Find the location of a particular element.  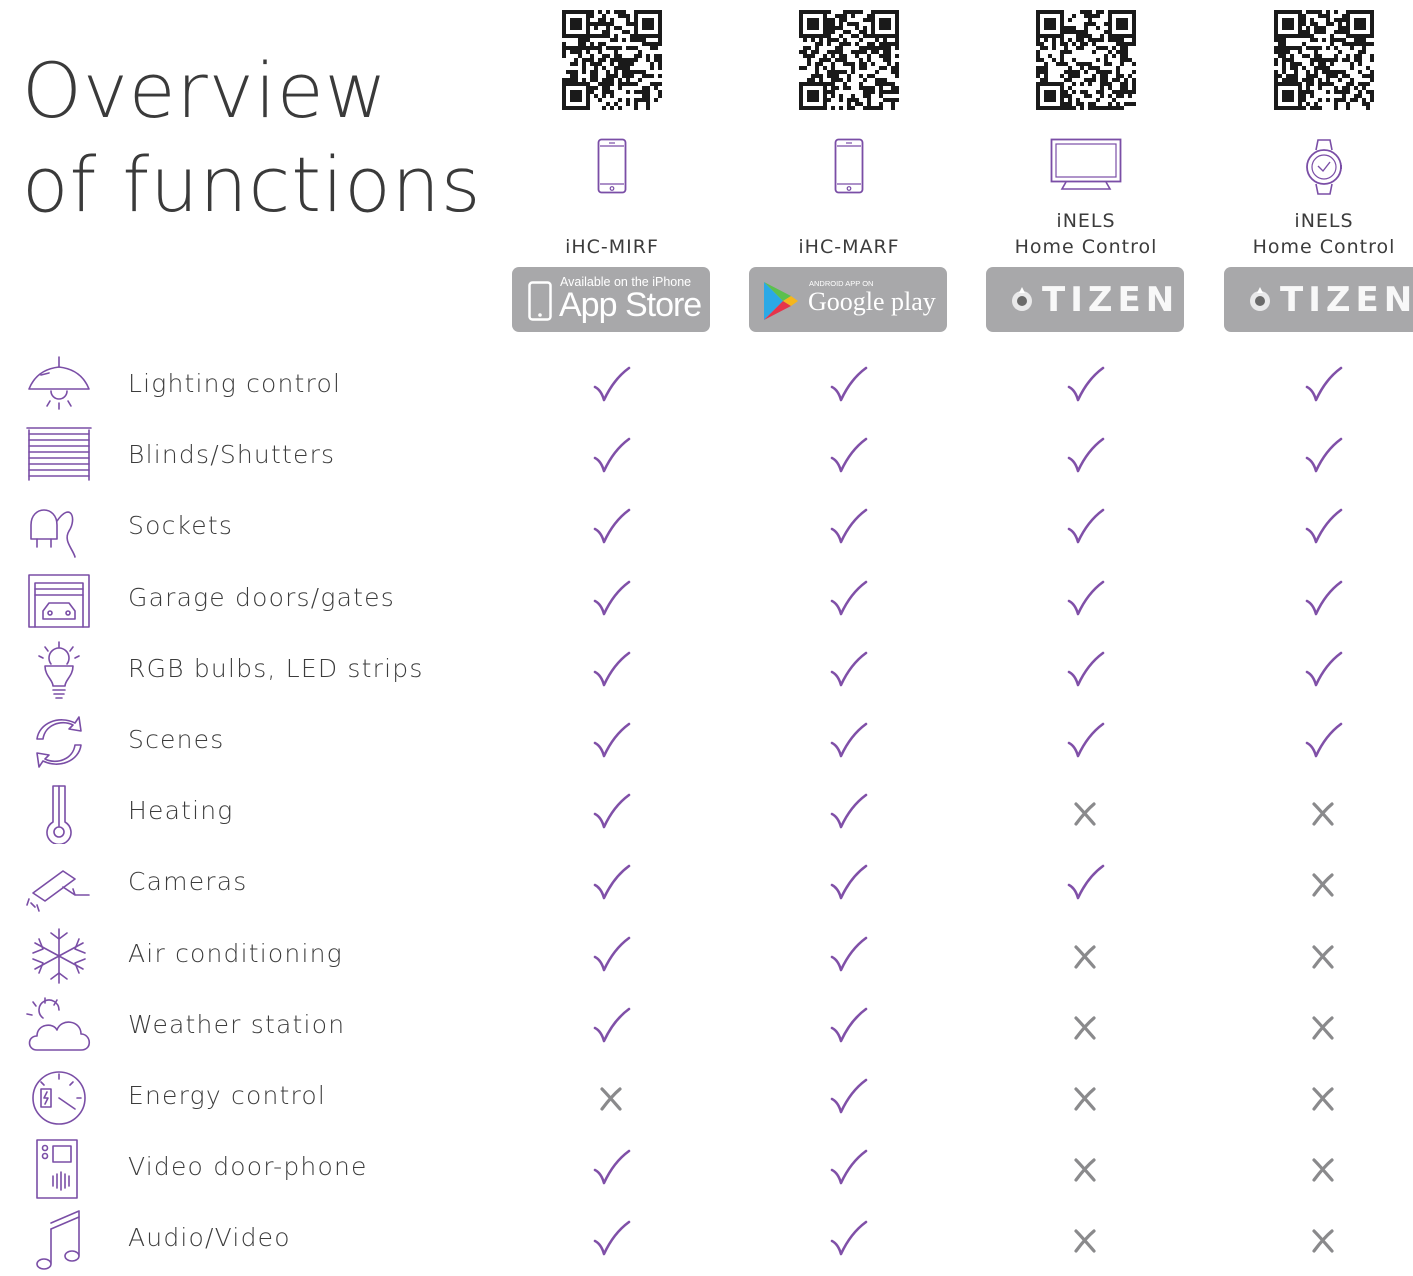

plug-icon is located at coordinates (59, 528).